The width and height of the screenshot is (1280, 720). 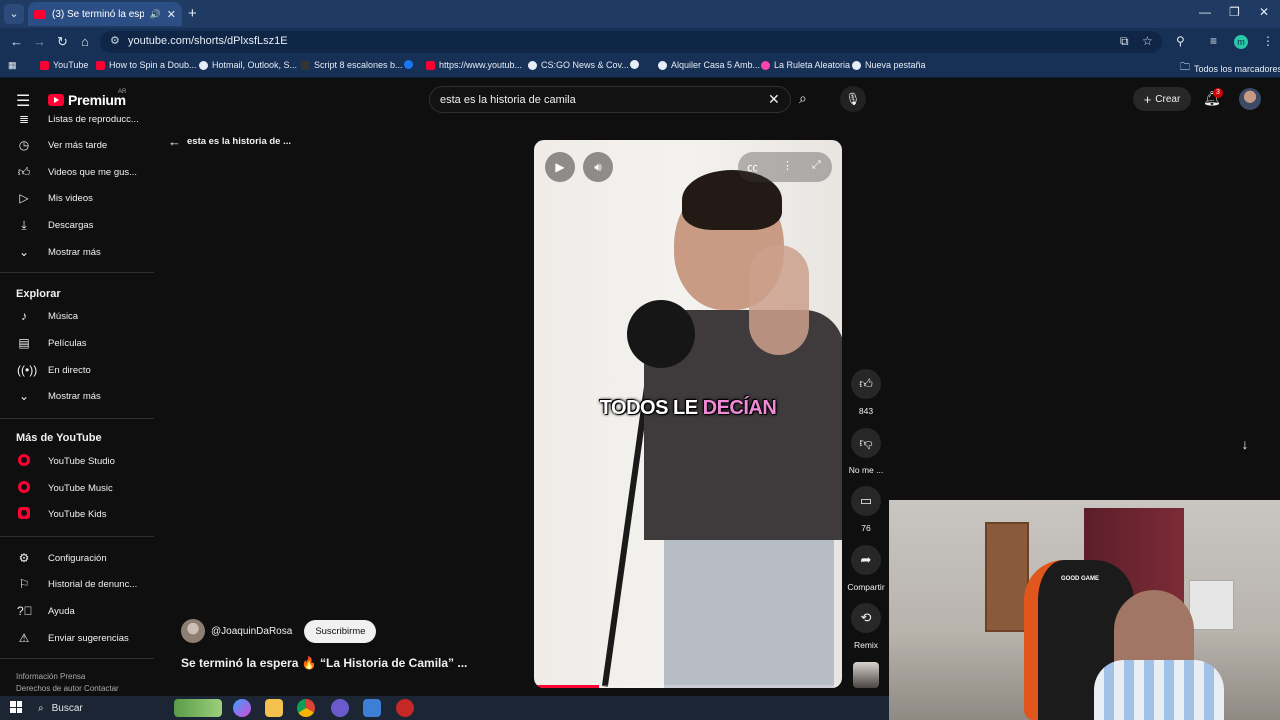 I want to click on discord-icon, so click(x=340, y=708).